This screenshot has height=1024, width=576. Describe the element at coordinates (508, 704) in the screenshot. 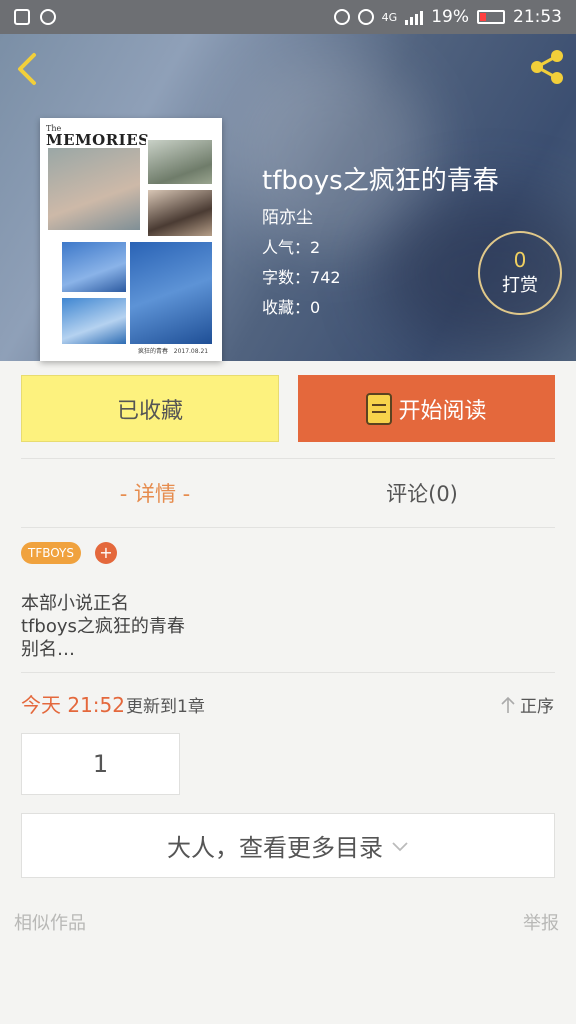

I see `arrow-up-icon` at that location.